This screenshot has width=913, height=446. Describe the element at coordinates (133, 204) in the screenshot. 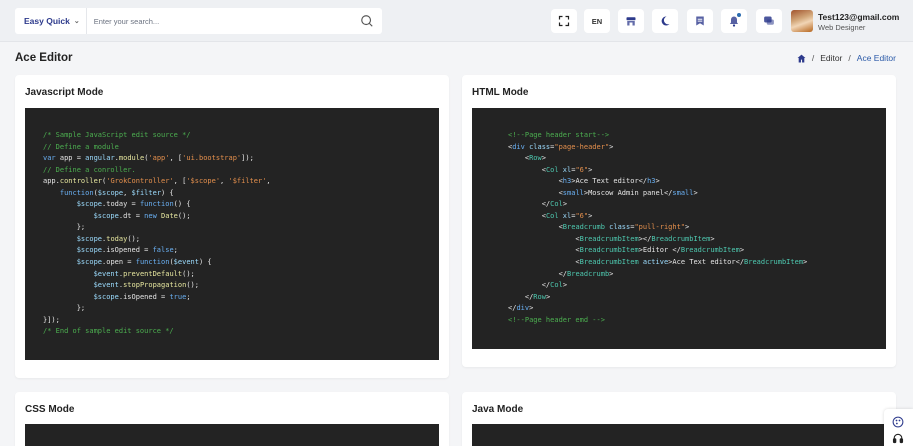

I see `code-line: $scope.today = function() {` at that location.